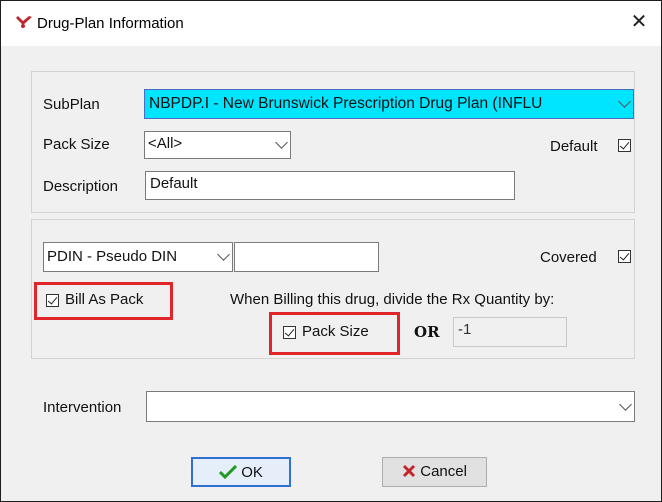 This screenshot has width=662, height=502. I want to click on quantity-value: -1, so click(465, 329).